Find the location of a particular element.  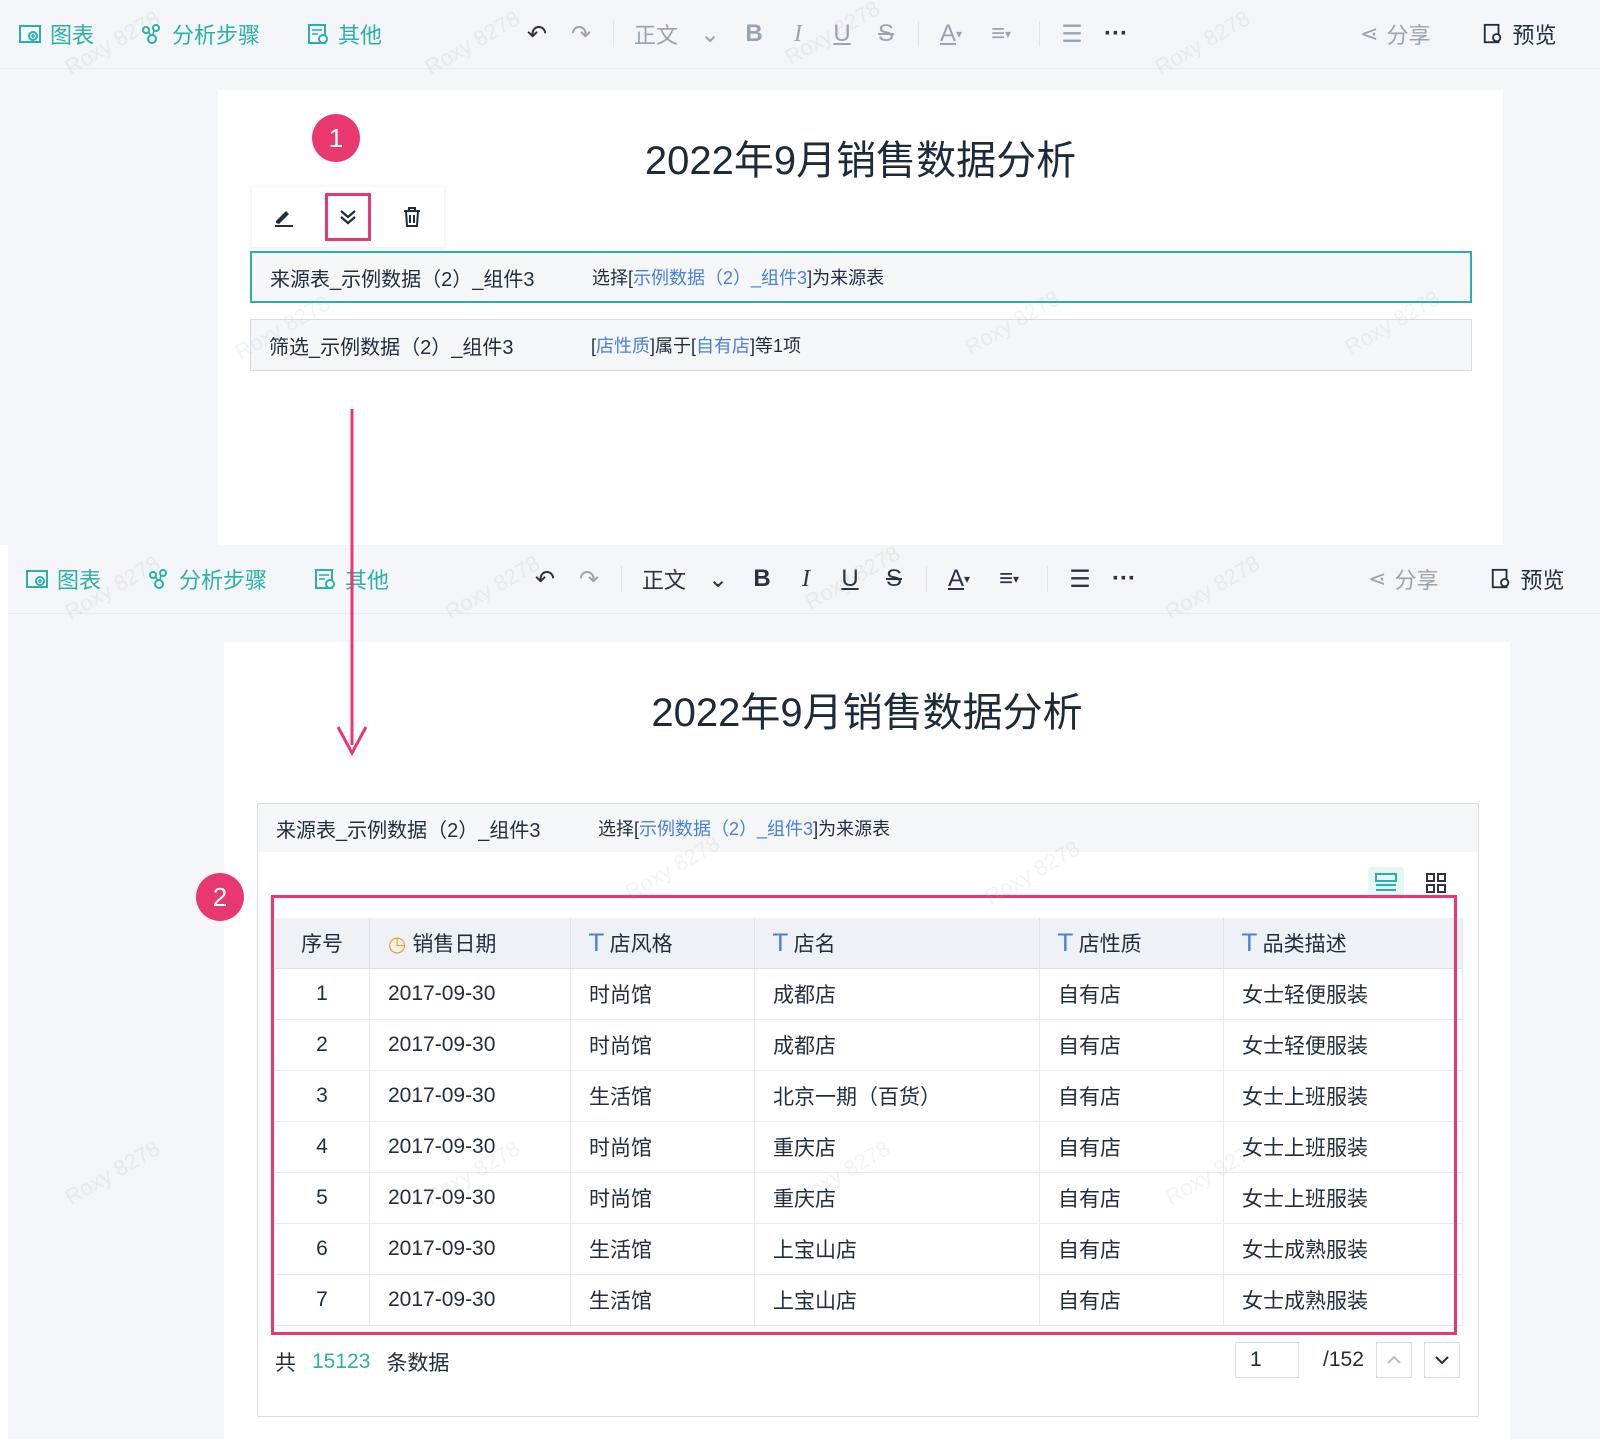

cell-index: 2 is located at coordinates (322, 1045).